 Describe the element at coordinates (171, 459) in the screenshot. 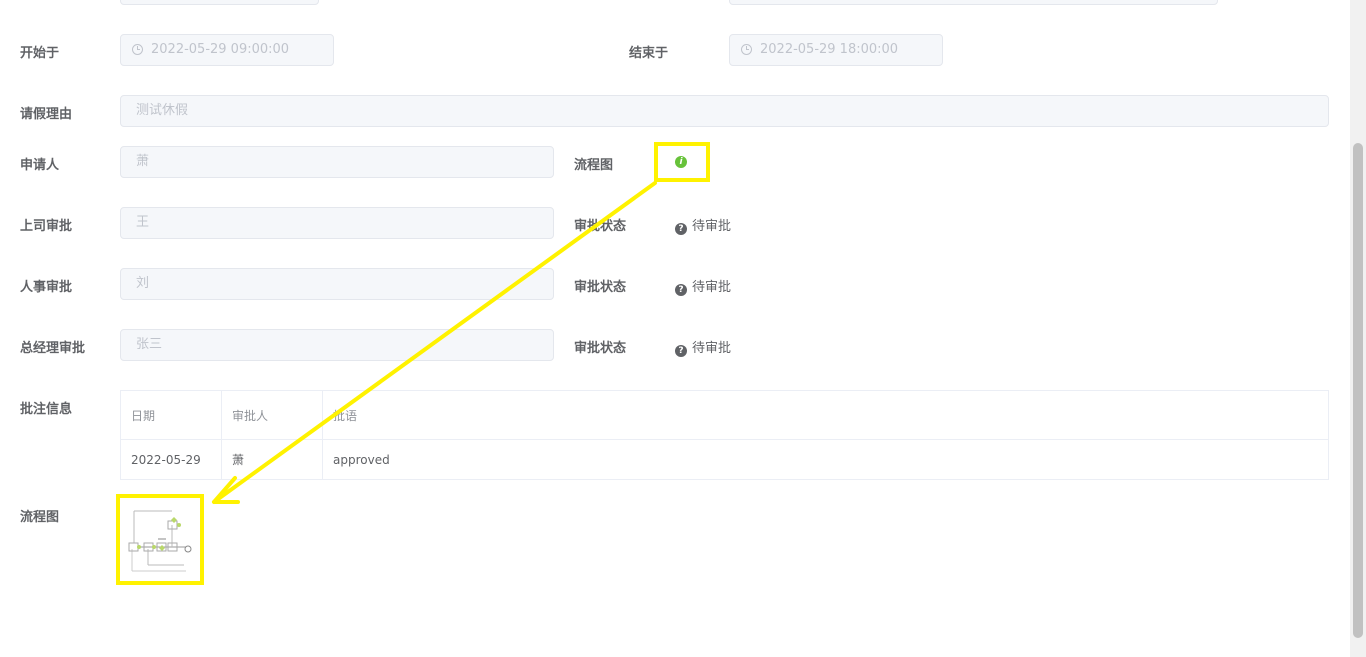

I see `cell-date: 2022-05-29` at that location.